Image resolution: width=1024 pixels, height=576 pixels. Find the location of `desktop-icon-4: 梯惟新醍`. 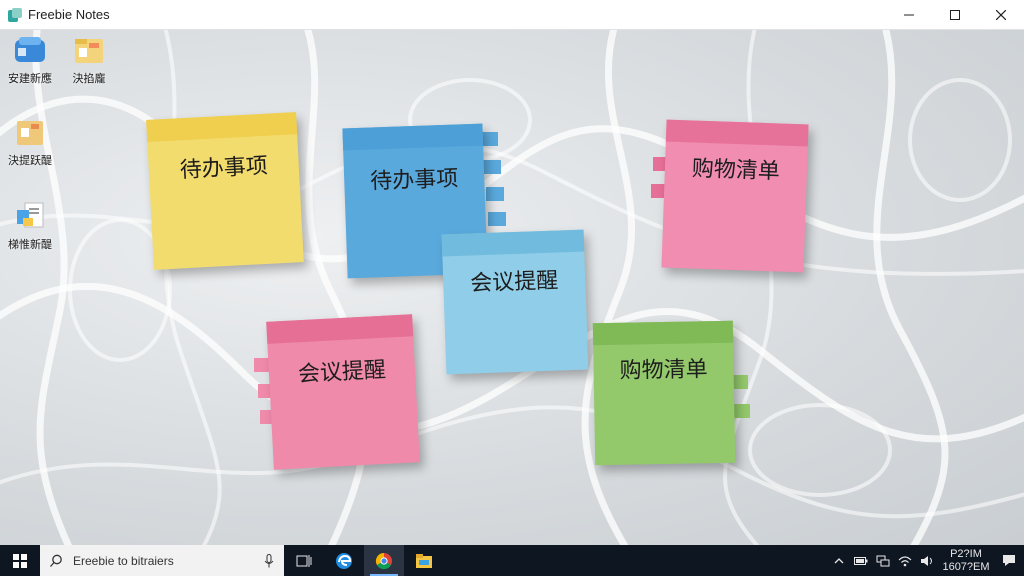

desktop-icon-4: 梯惟新醍 is located at coordinates (30, 226).